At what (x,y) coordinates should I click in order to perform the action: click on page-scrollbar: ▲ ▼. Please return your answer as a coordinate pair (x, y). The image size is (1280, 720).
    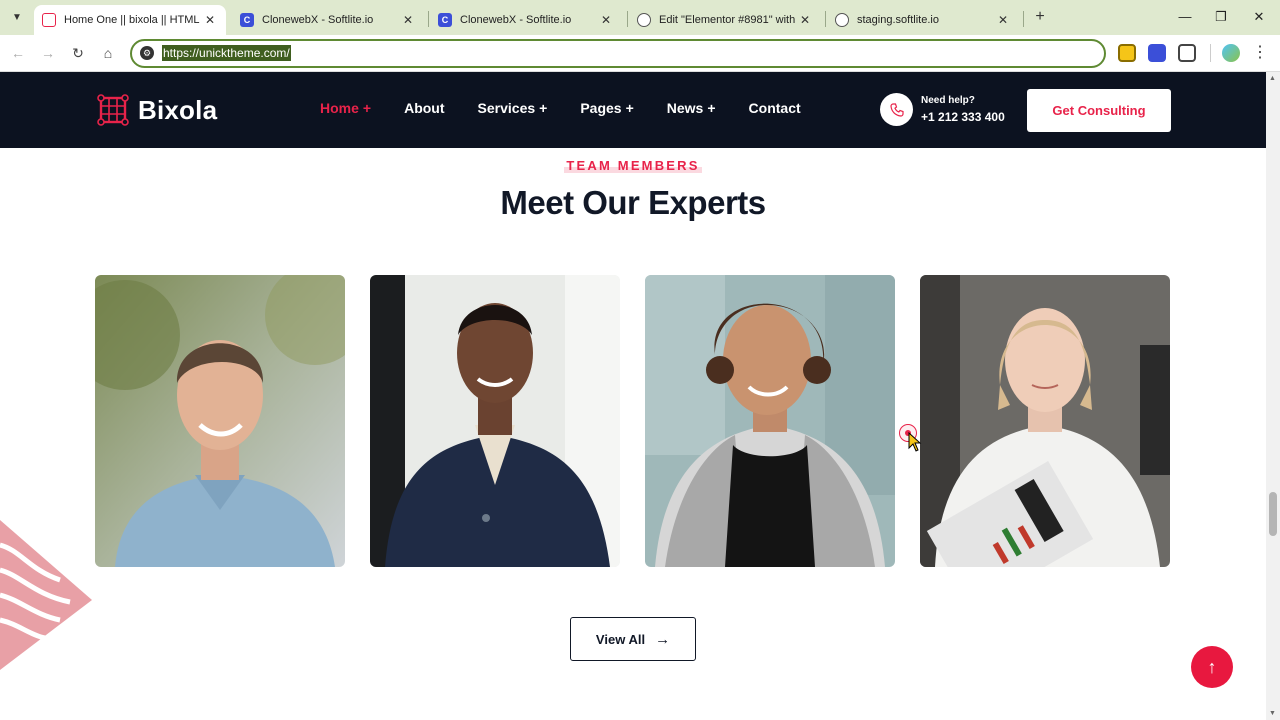
    Looking at the image, I should click on (1273, 396).